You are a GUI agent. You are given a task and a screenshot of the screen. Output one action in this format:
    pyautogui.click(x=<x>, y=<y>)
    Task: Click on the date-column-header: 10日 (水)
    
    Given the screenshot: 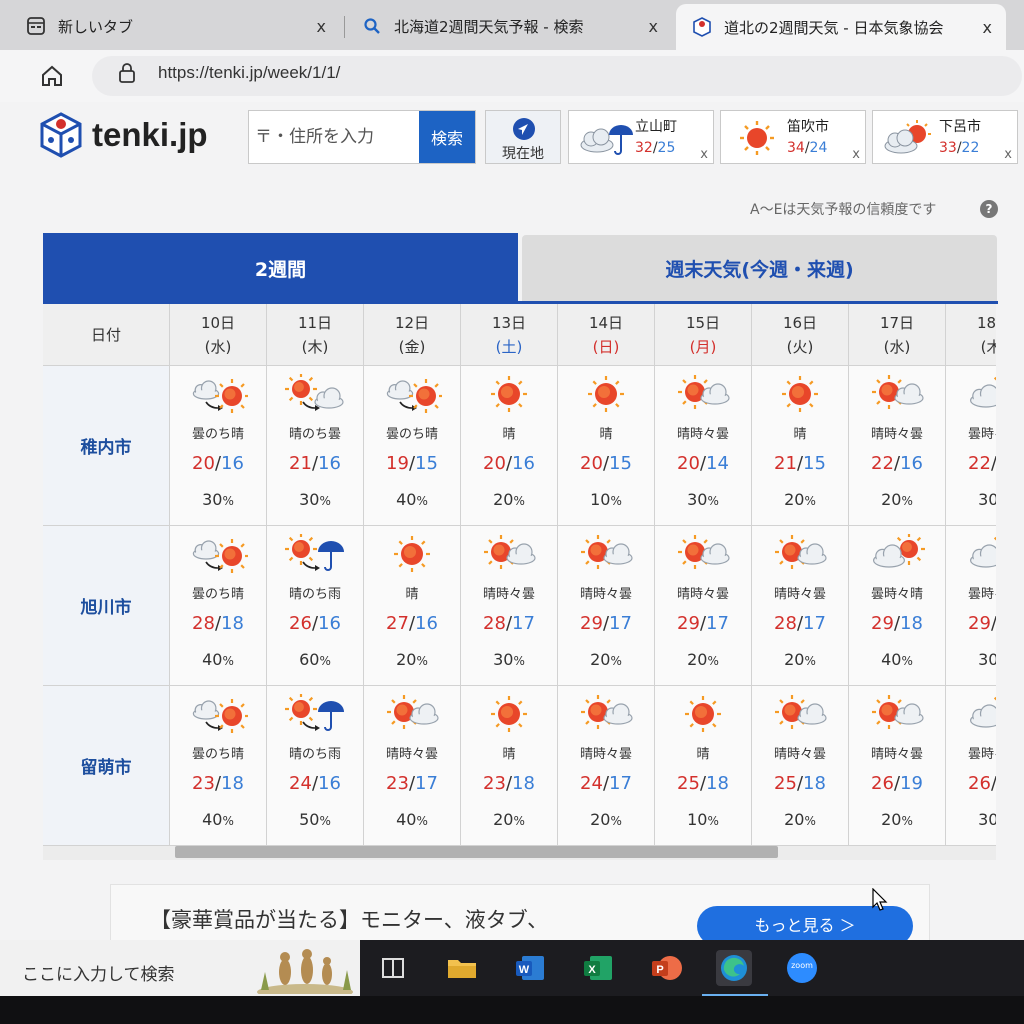 What is the action you would take?
    pyautogui.click(x=218, y=335)
    